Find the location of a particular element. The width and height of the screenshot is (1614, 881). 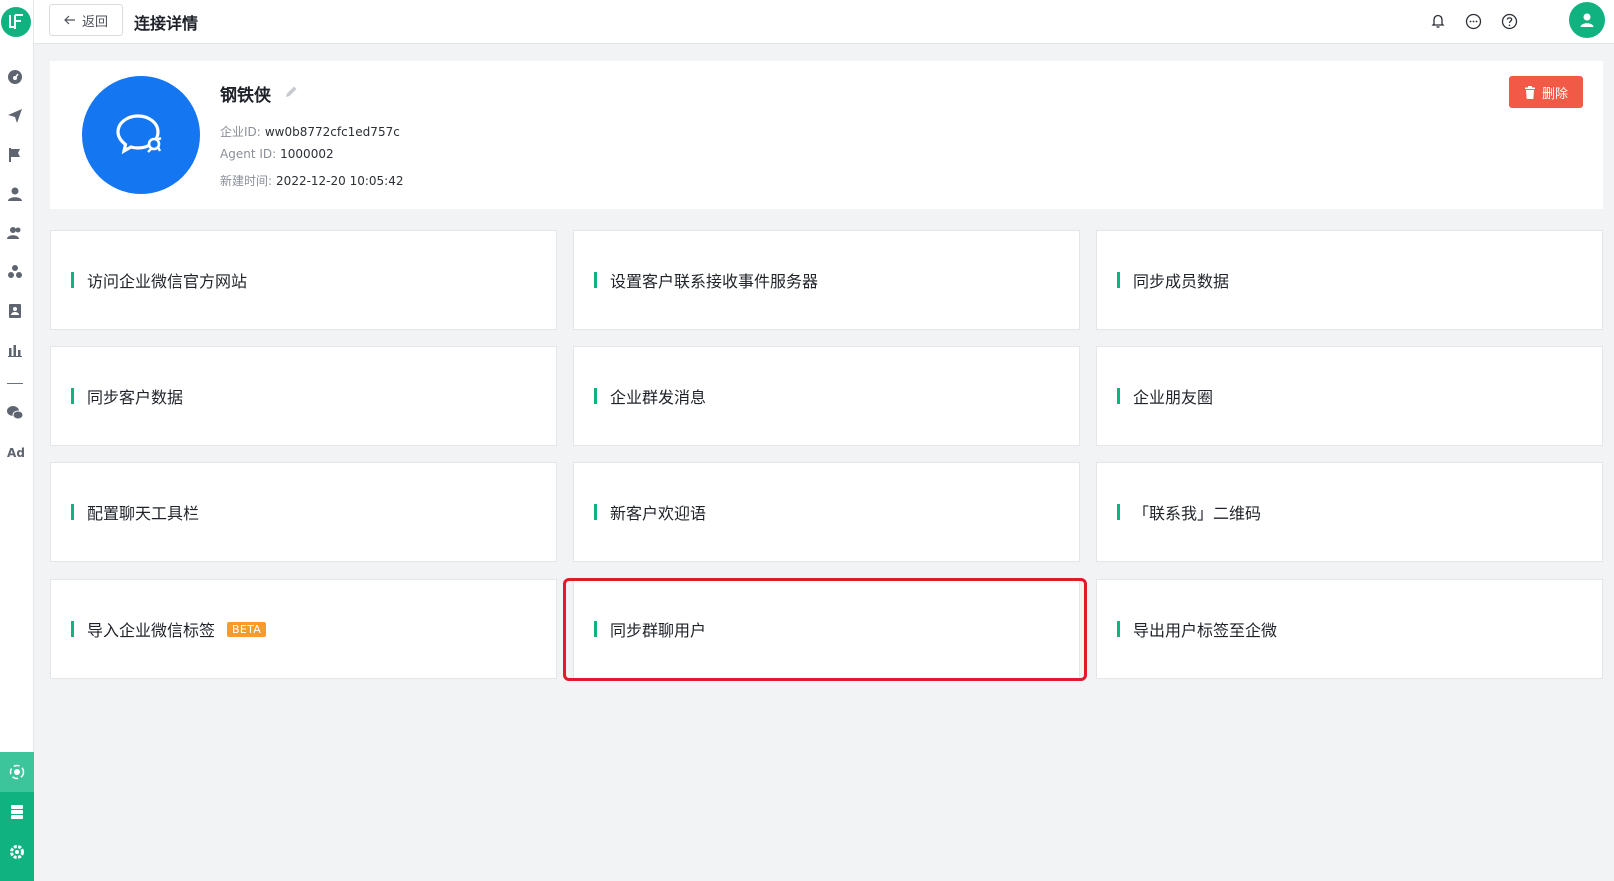

agent-id-line: Agent ID: 1000002 is located at coordinates (277, 154).